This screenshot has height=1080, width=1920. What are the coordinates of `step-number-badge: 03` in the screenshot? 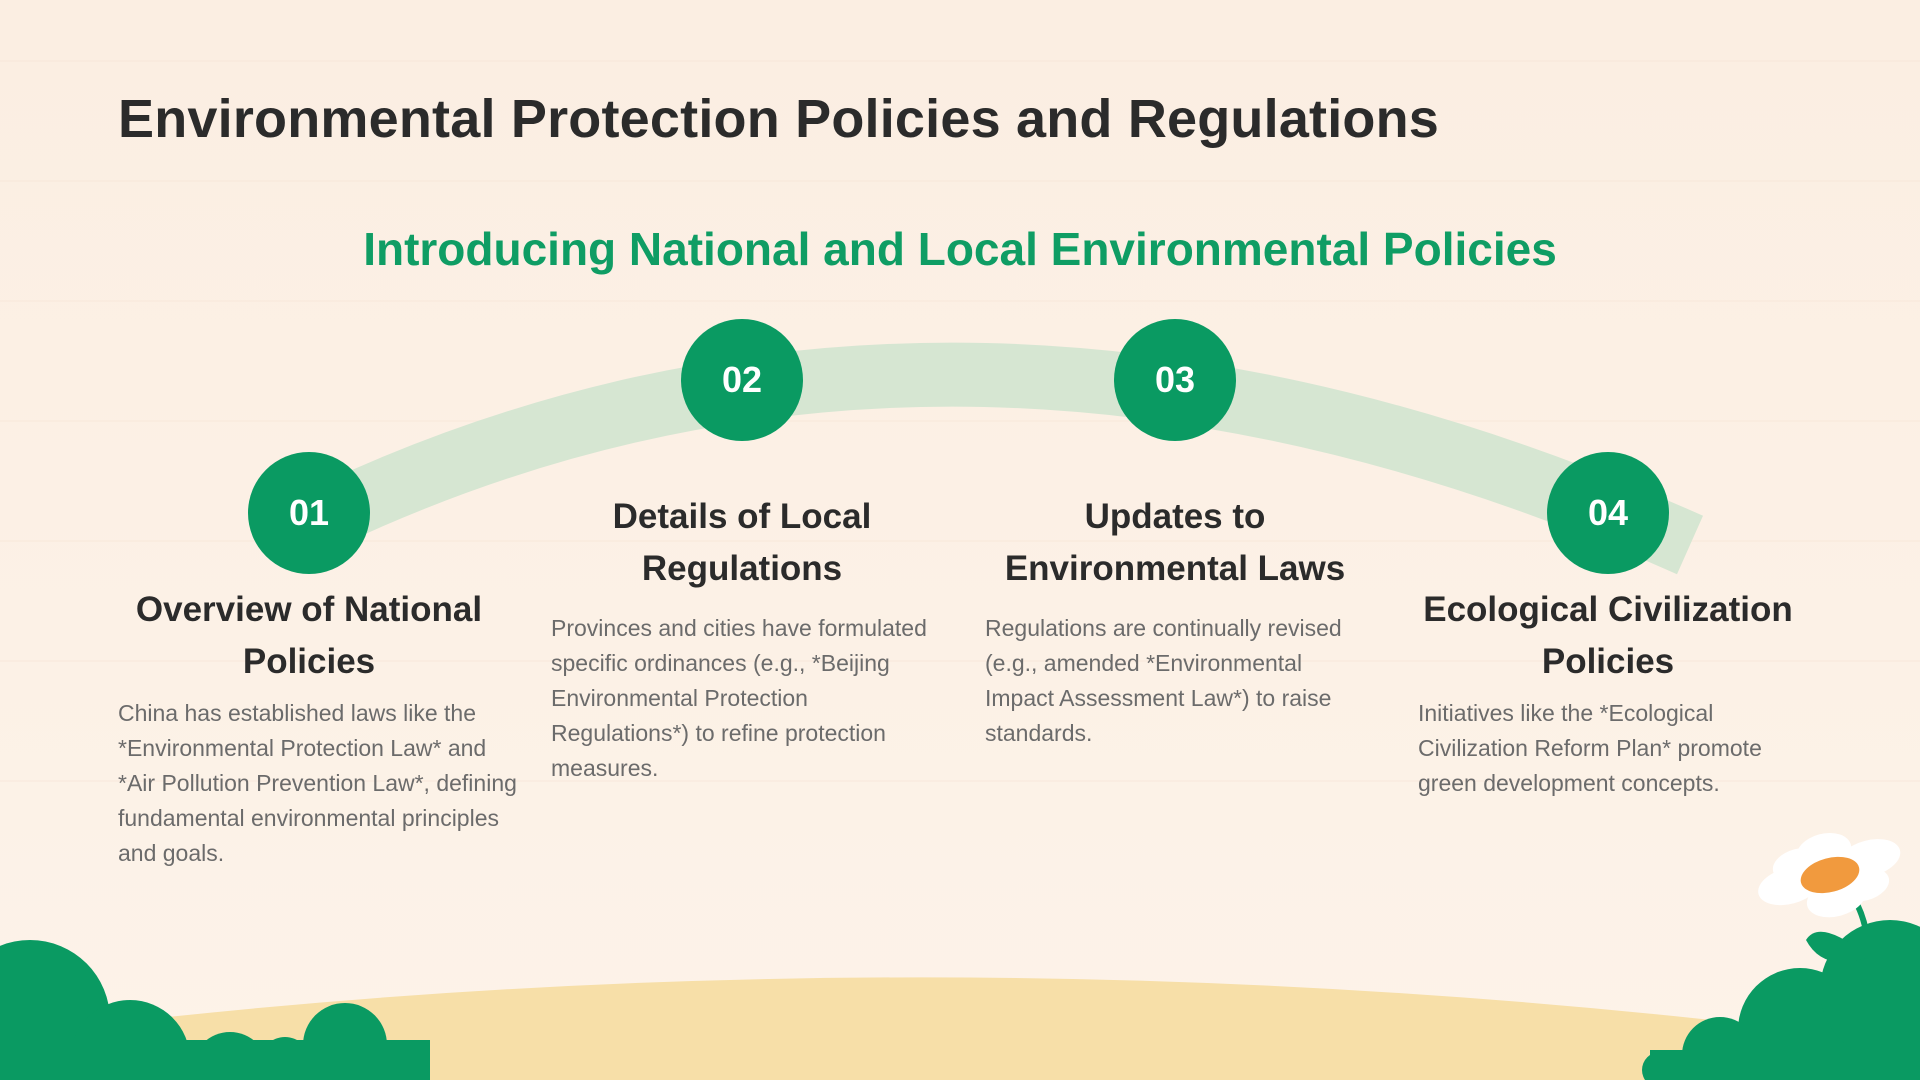 It's located at (1175, 380).